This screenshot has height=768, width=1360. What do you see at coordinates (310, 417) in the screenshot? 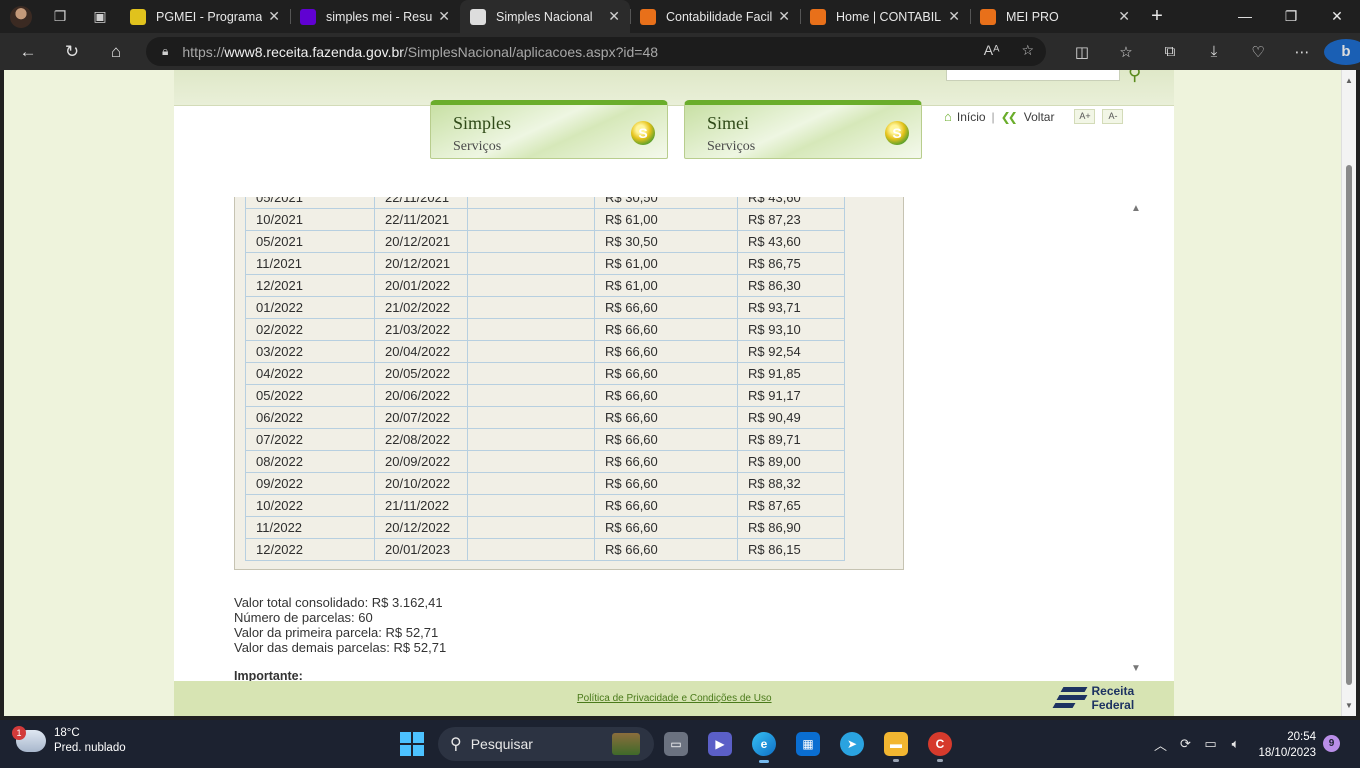
I see `table-cell: 06/2022` at bounding box center [310, 417].